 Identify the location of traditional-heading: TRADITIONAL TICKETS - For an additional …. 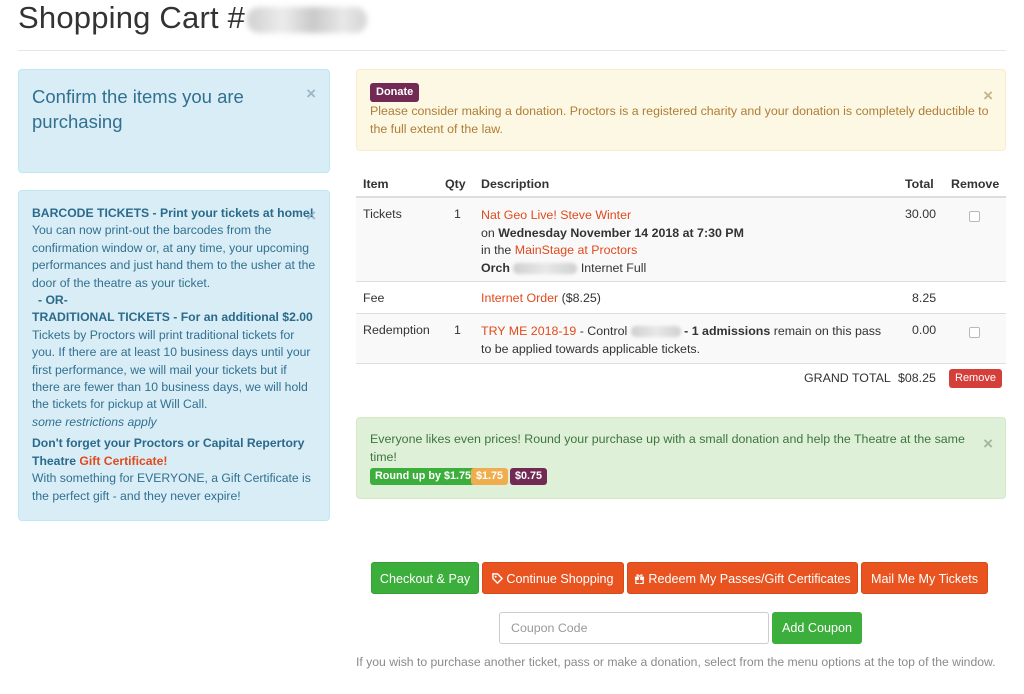
(172, 317).